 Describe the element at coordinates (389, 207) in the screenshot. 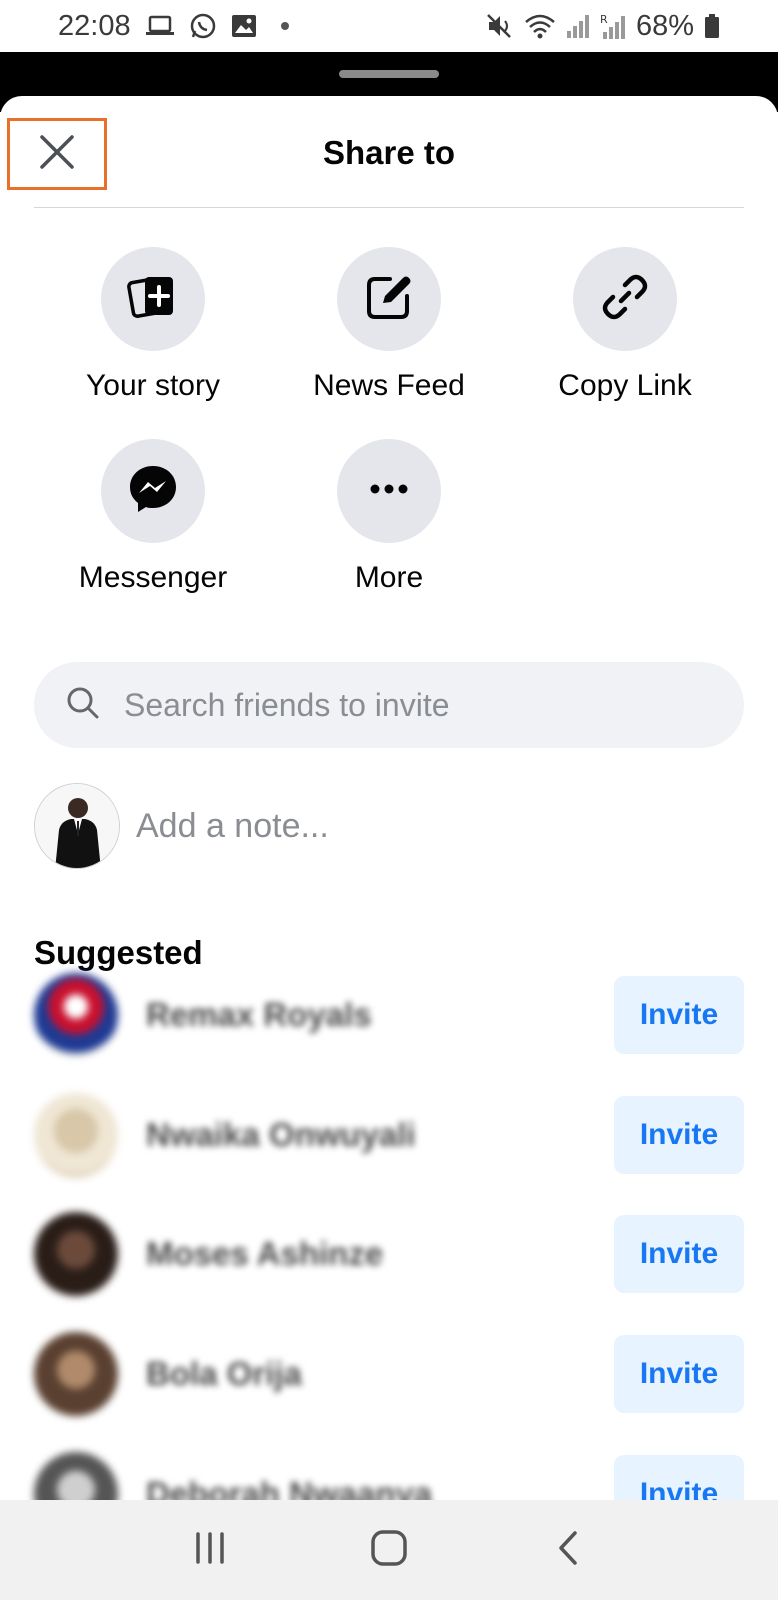

I see `header-divider` at that location.